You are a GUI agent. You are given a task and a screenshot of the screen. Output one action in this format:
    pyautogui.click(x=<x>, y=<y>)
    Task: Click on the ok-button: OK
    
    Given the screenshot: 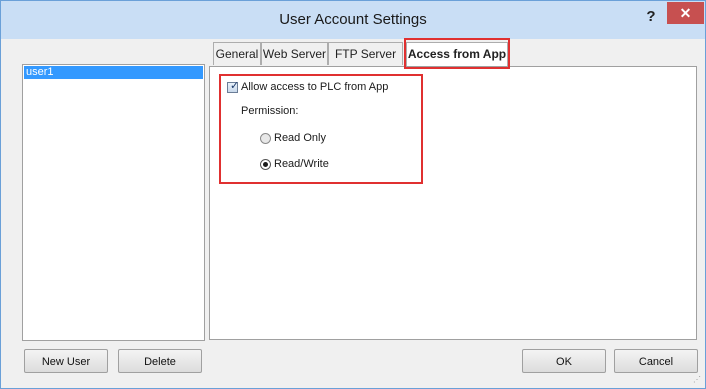 What is the action you would take?
    pyautogui.click(x=564, y=361)
    